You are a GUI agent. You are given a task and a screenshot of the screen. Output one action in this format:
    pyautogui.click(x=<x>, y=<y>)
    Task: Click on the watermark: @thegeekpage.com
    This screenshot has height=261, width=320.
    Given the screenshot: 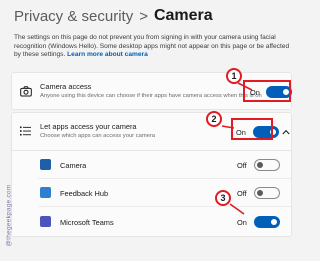 What is the action you would take?
    pyautogui.click(x=9, y=215)
    